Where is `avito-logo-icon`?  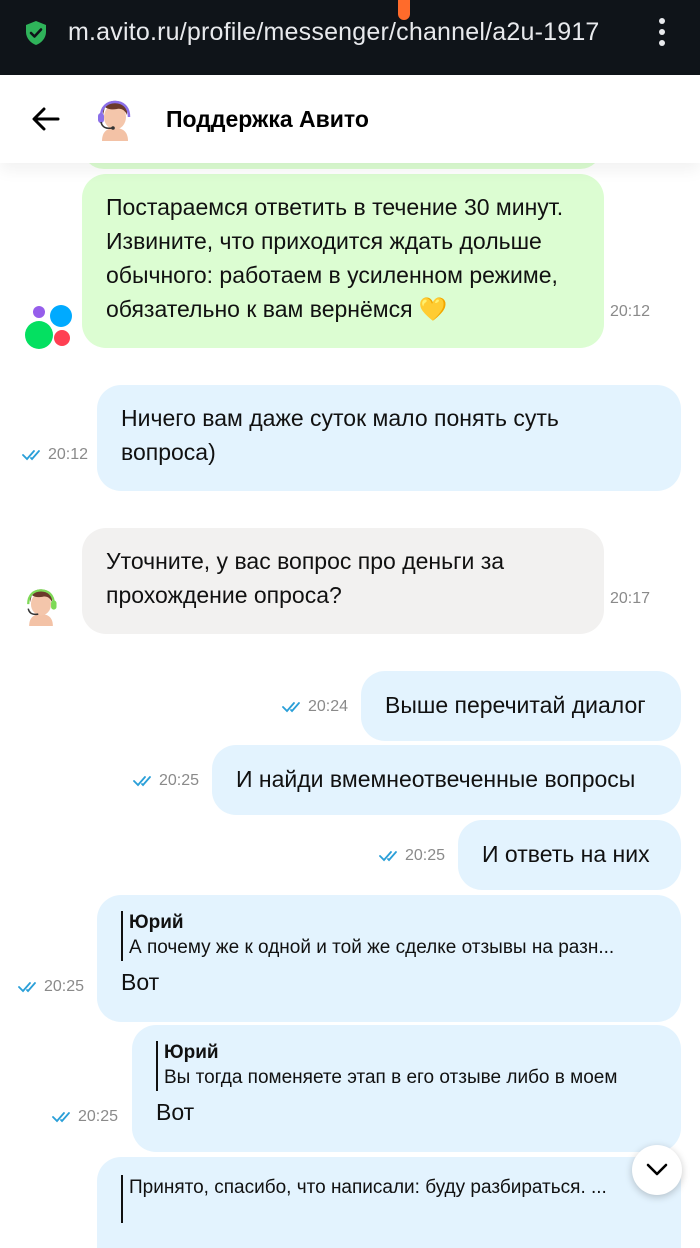 avito-logo-icon is located at coordinates (48, 327).